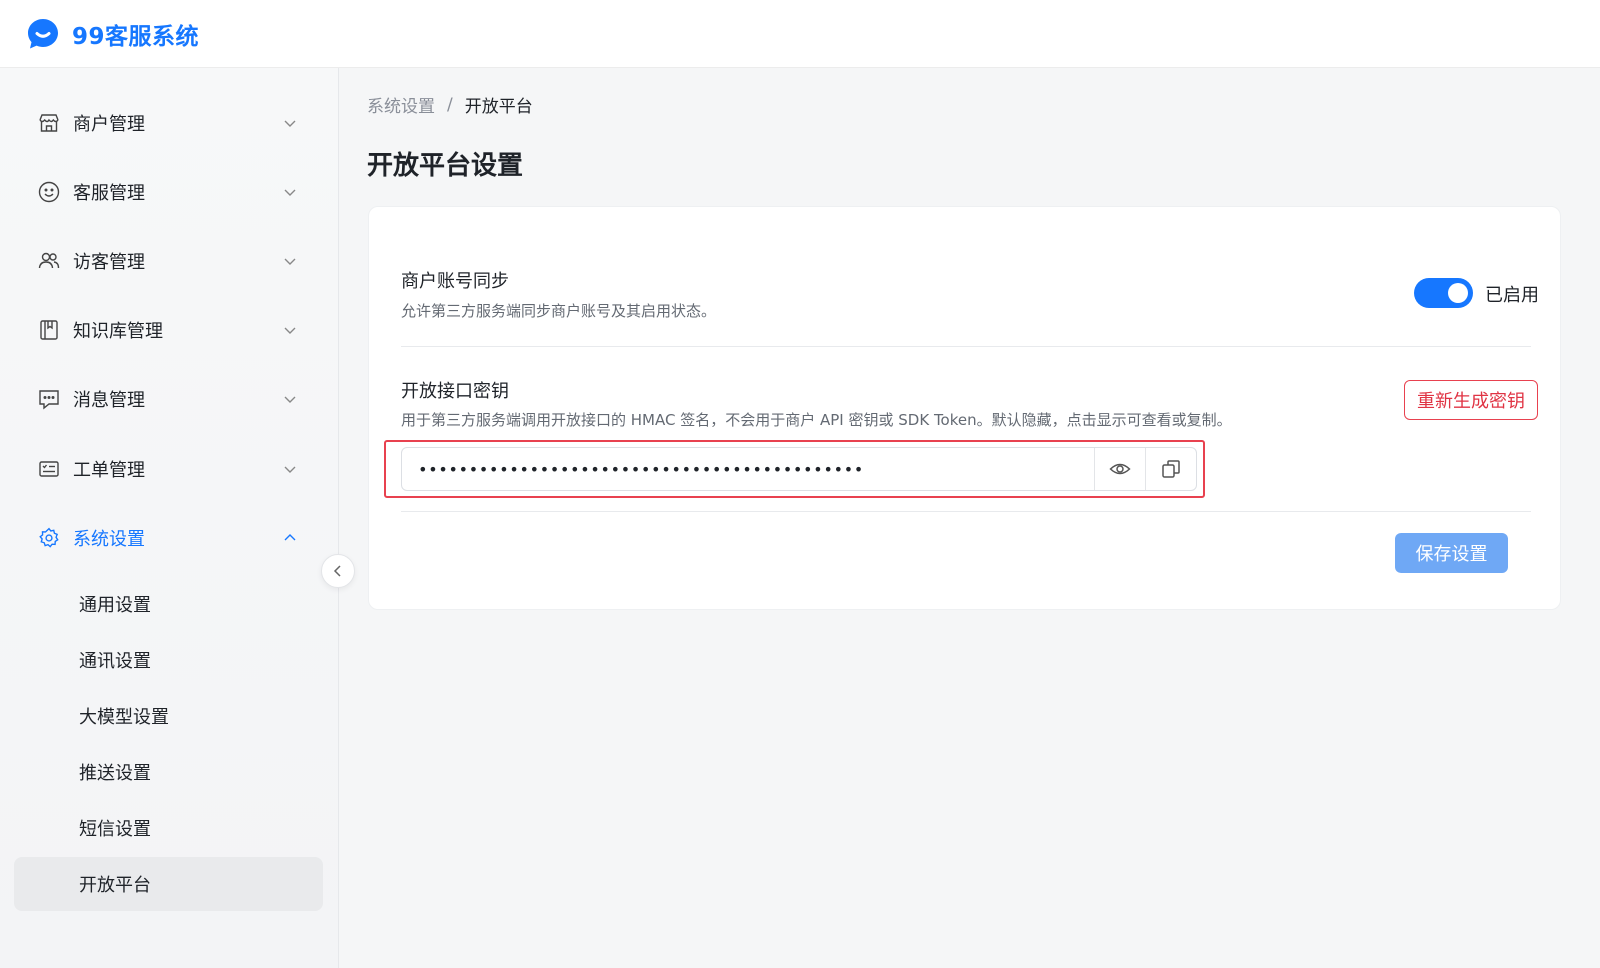  I want to click on menu-message-management: 消息管理, so click(169, 399).